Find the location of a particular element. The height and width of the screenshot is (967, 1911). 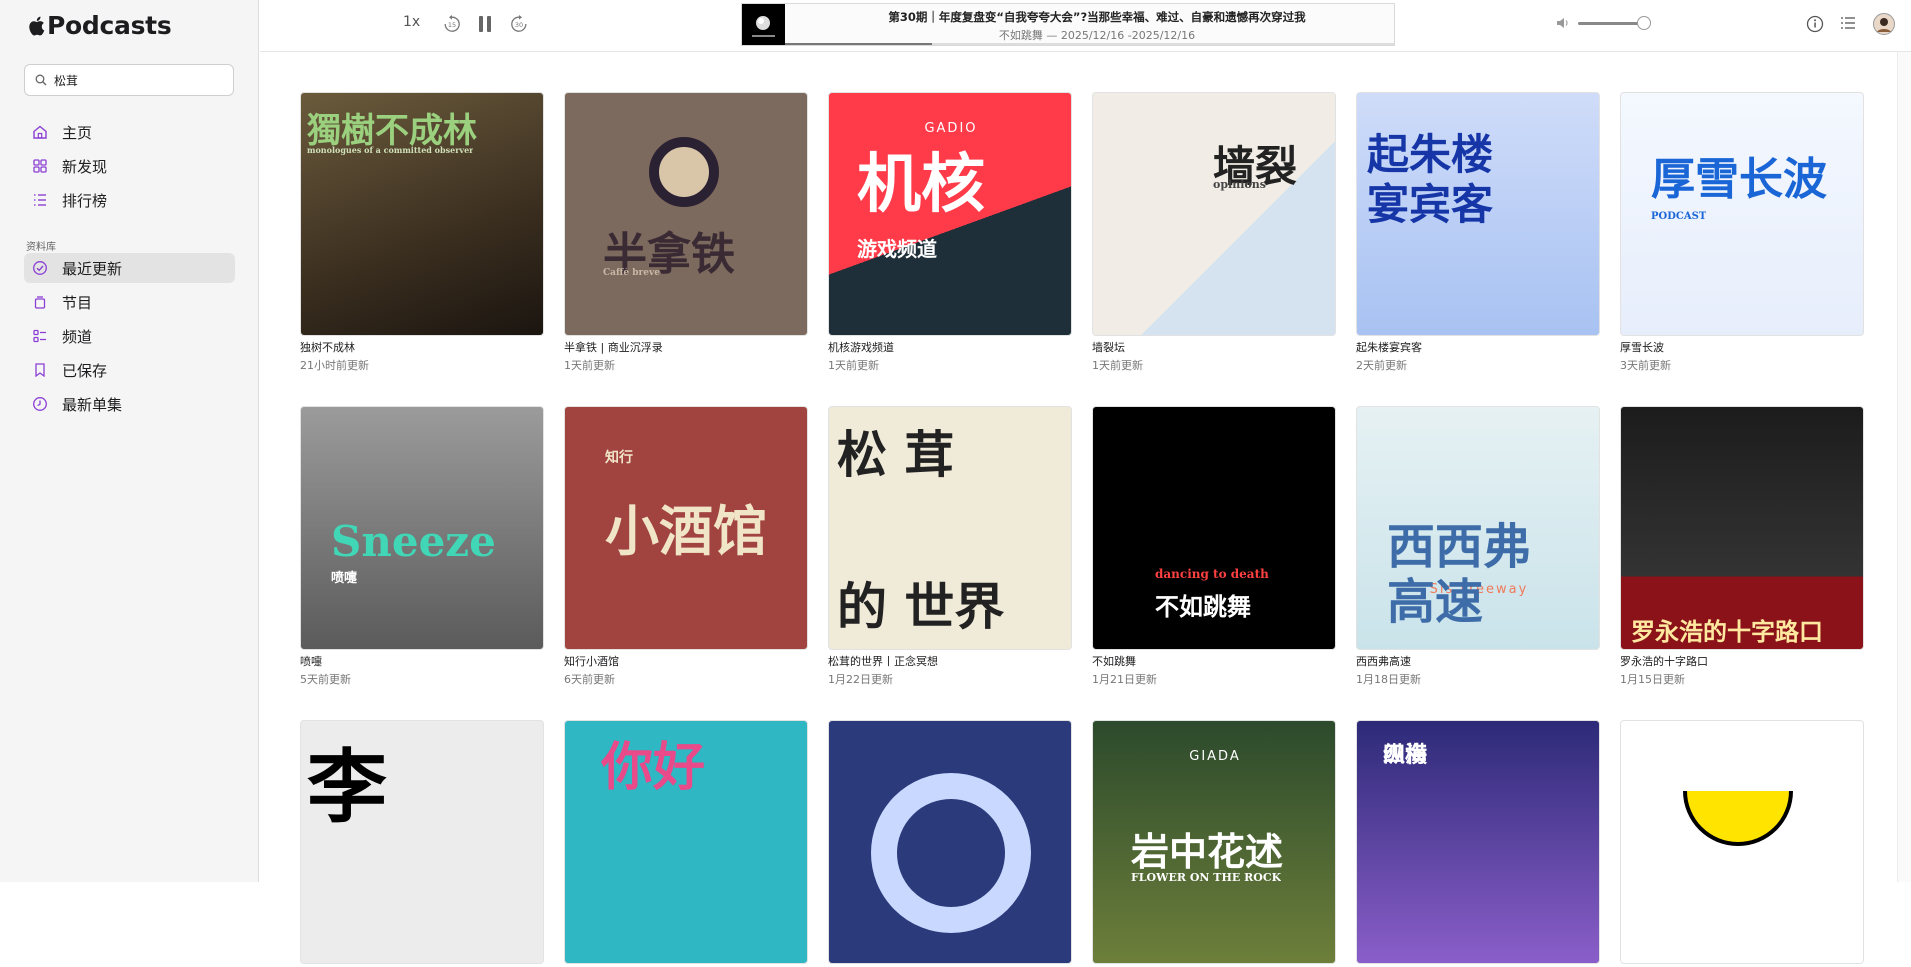

show-title: 喷嚏 is located at coordinates (422, 661).